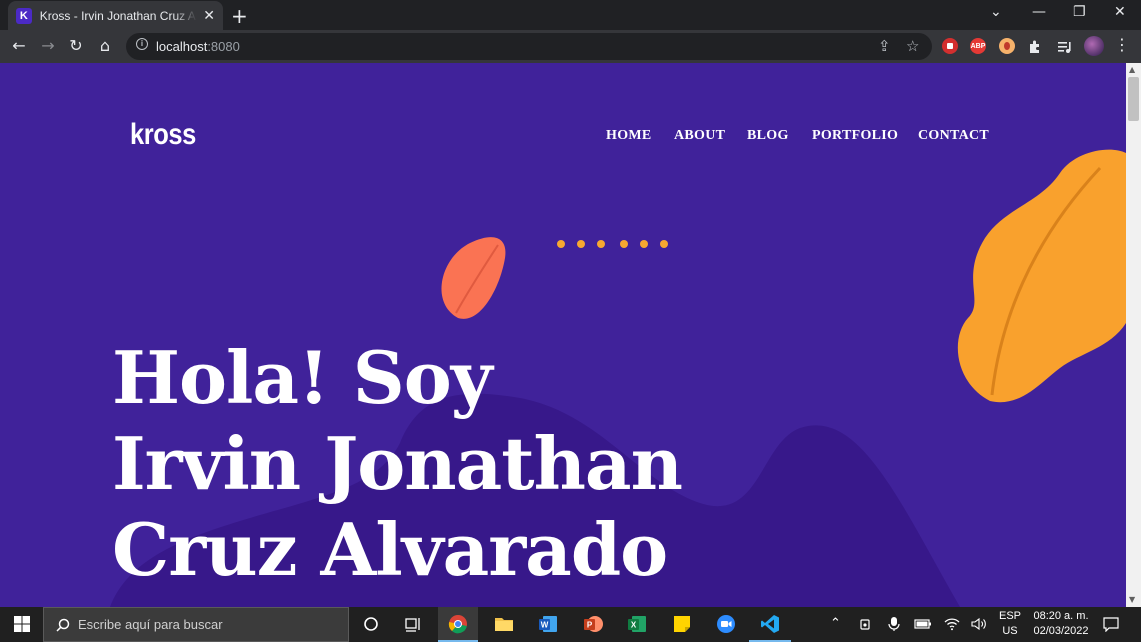 Image resolution: width=1141 pixels, height=642 pixels. Describe the element at coordinates (390, 549) in the screenshot. I see `hero-line: Cruz Alvarado` at that location.